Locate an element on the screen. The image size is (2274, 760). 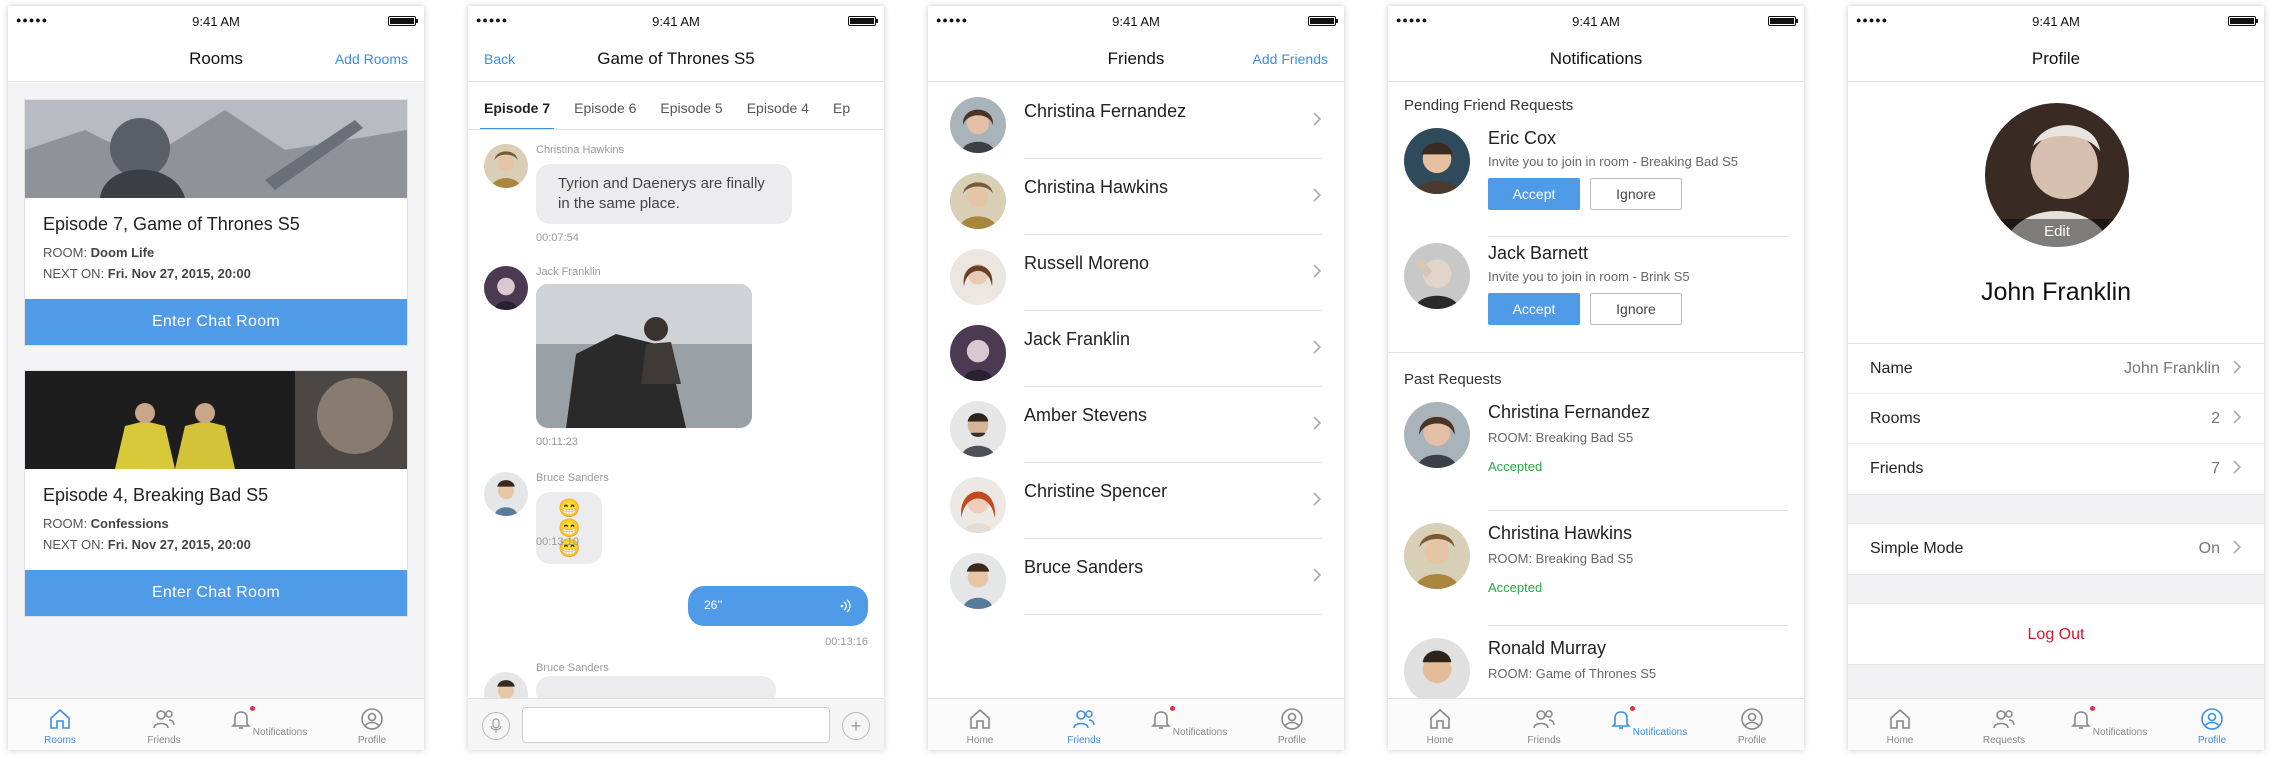
tab-label: Profile is located at coordinates (372, 740).